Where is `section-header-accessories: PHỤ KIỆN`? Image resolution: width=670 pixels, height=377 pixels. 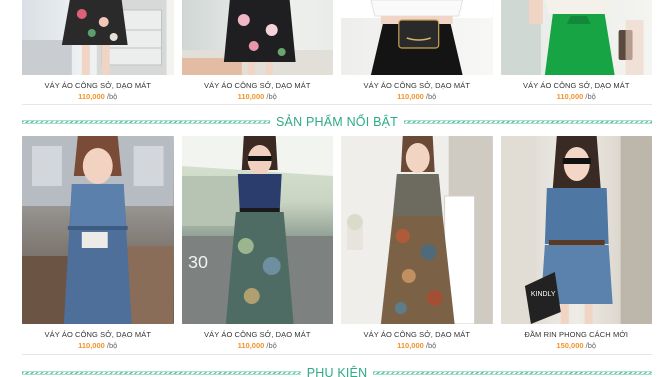 section-header-accessories: PHỤ KIỆN is located at coordinates (337, 371).